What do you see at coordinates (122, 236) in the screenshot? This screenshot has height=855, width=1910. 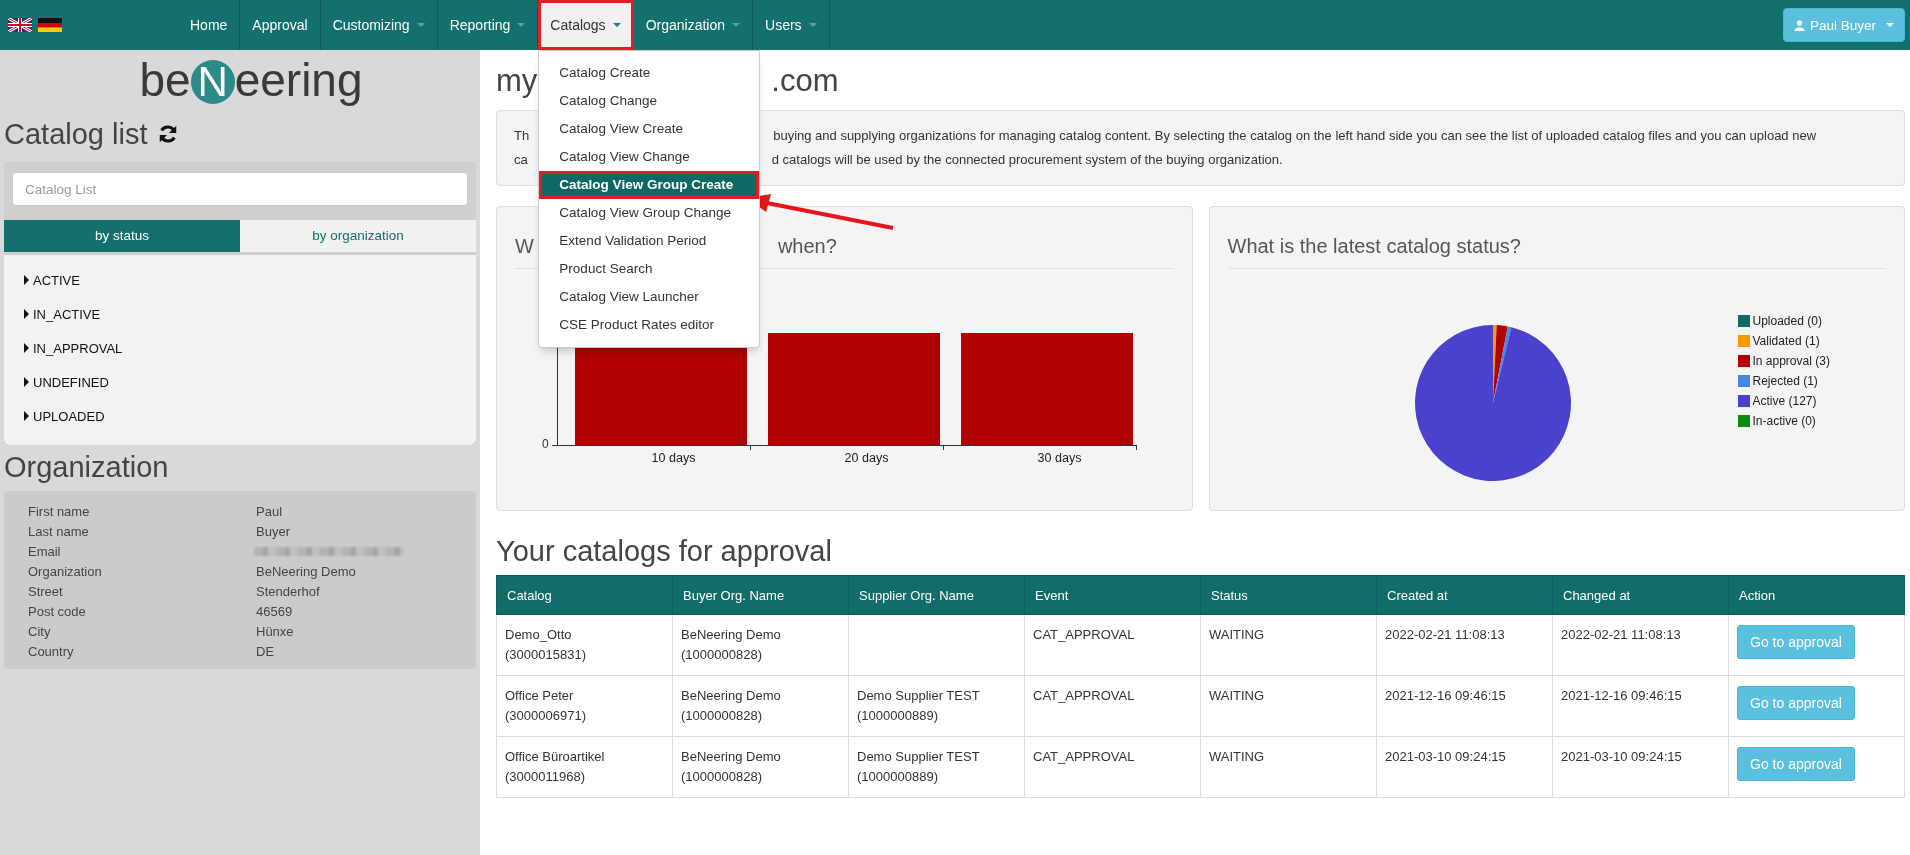 I see `tab: by status` at bounding box center [122, 236].